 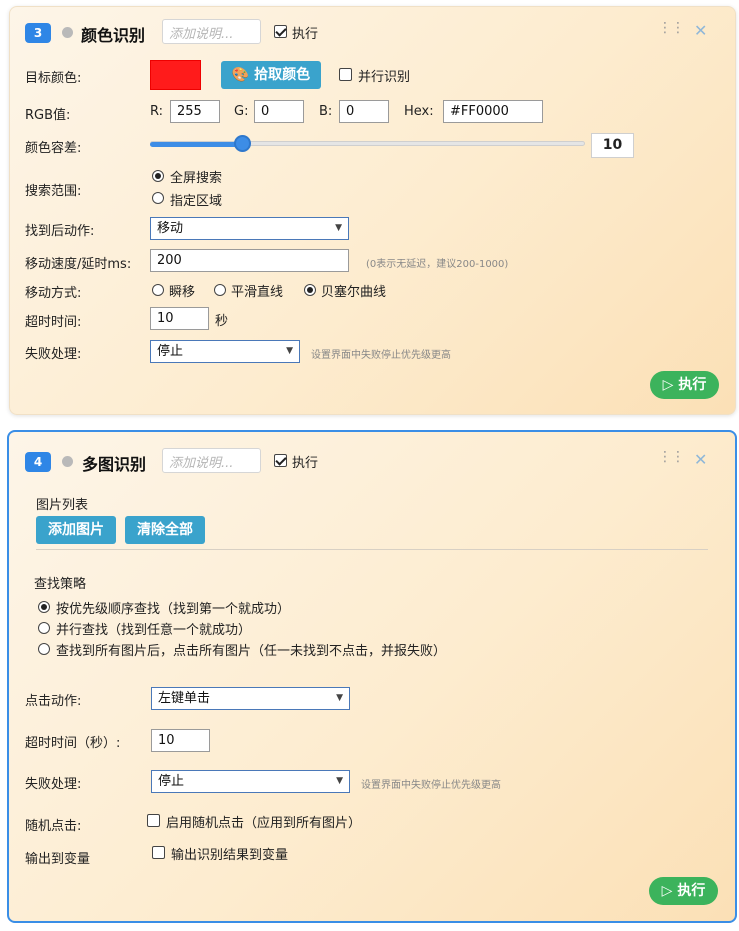 I want to click on target-color-label: 目标颜色:, so click(x=53, y=78).